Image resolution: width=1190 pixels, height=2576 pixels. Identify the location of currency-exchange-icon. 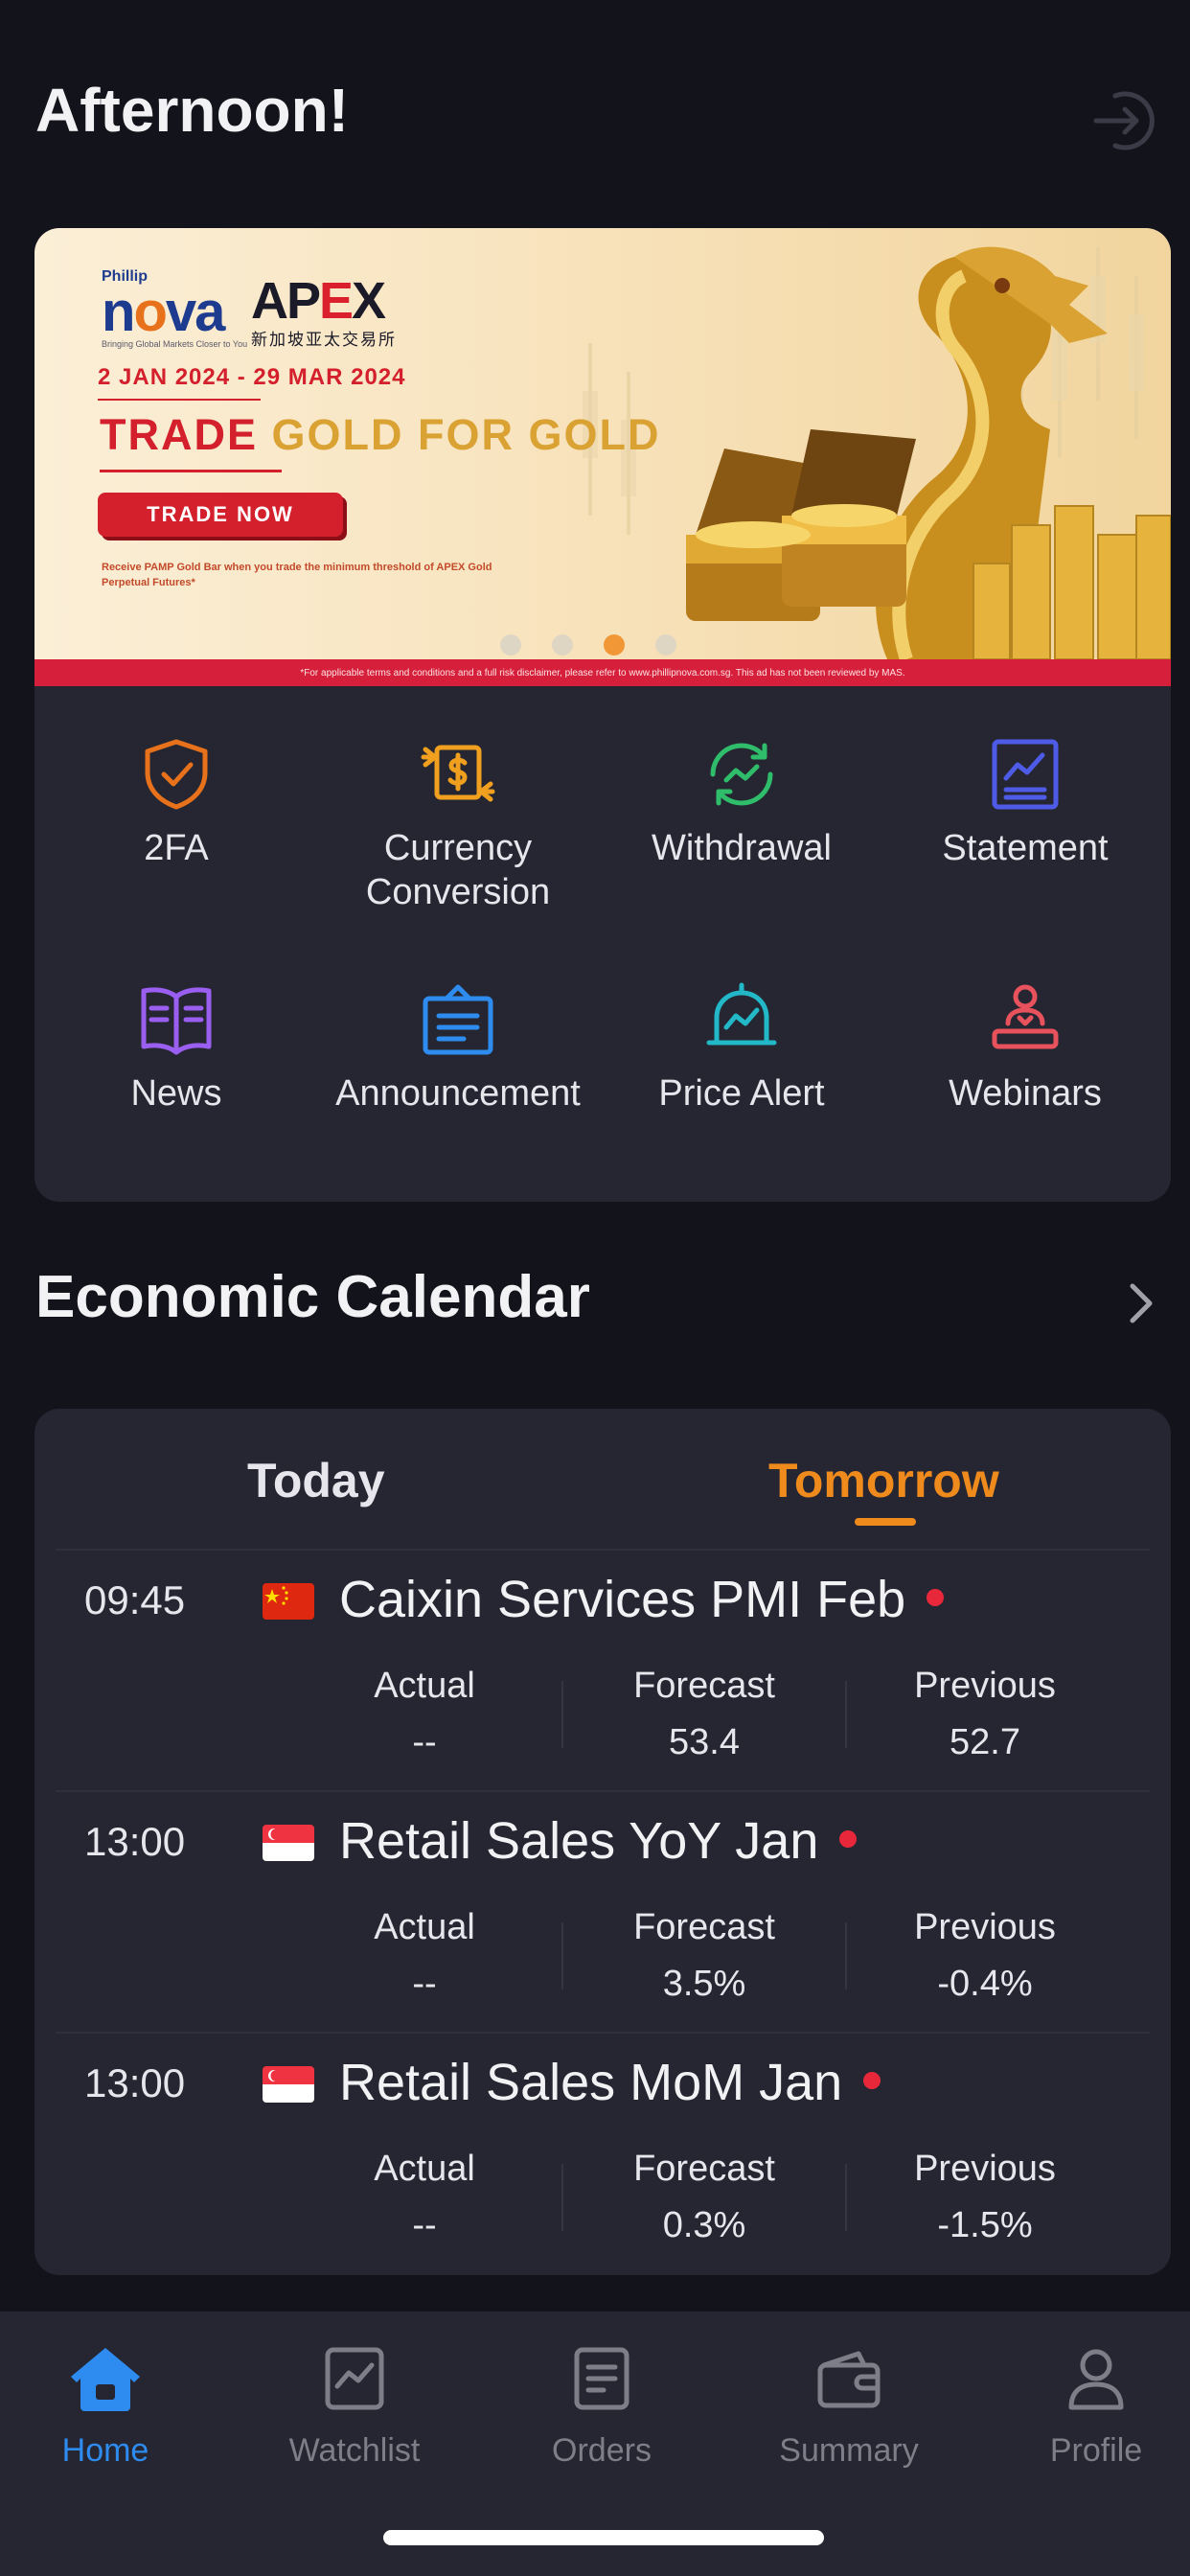
(458, 774).